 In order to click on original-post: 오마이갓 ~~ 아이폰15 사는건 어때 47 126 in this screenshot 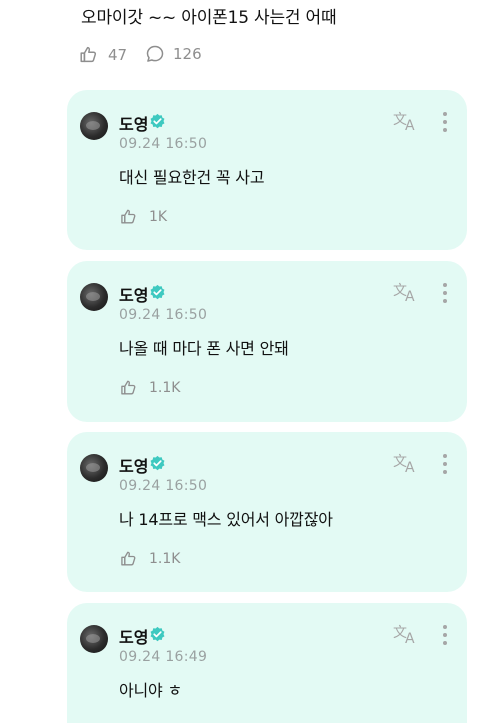, I will do `click(240, 40)`.